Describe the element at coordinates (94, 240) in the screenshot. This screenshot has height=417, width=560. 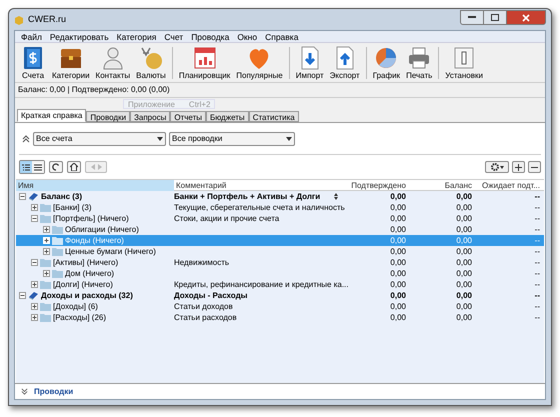
I see `account-name: Фонды (Ничего)` at that location.